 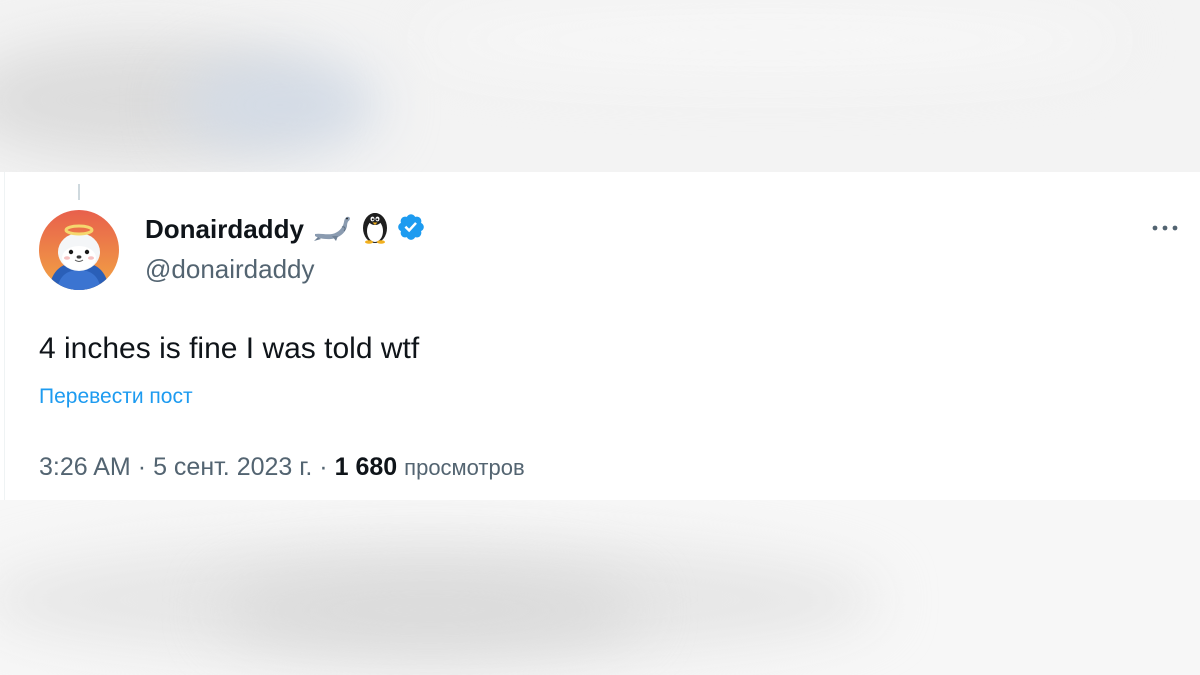 What do you see at coordinates (375, 229) in the screenshot?
I see `penguin-icon` at bounding box center [375, 229].